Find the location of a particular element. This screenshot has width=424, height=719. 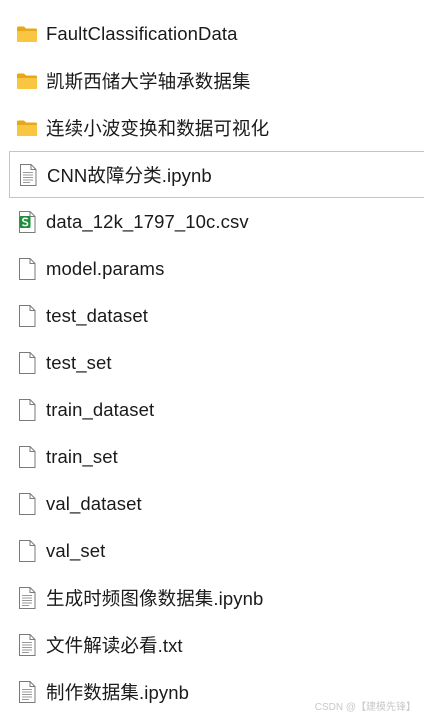

file-name: 凯斯西储大学轴承数据集 is located at coordinates (148, 81).